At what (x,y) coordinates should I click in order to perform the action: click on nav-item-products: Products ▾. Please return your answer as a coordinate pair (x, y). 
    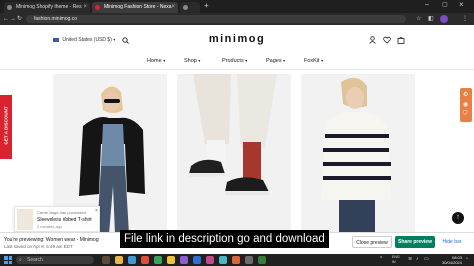
    Looking at the image, I should click on (234, 61).